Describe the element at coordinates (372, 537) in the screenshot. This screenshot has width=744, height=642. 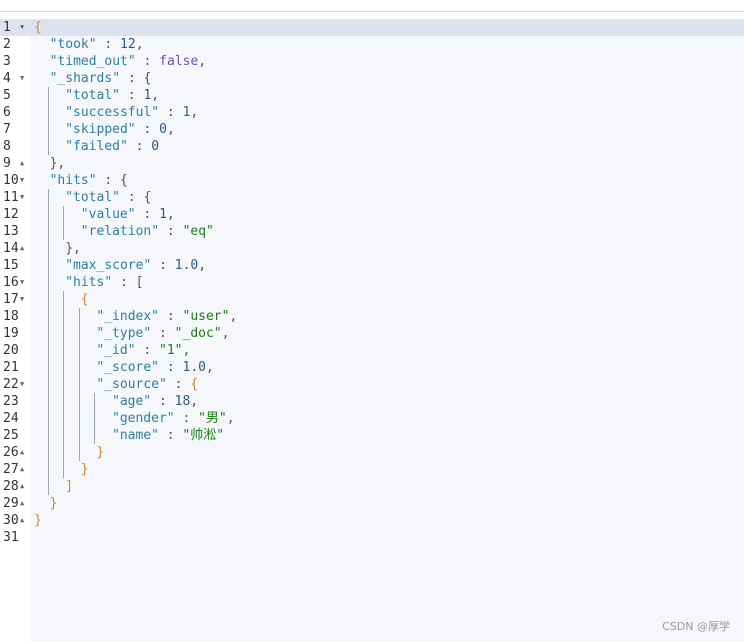
I see `code-line: 31` at that location.